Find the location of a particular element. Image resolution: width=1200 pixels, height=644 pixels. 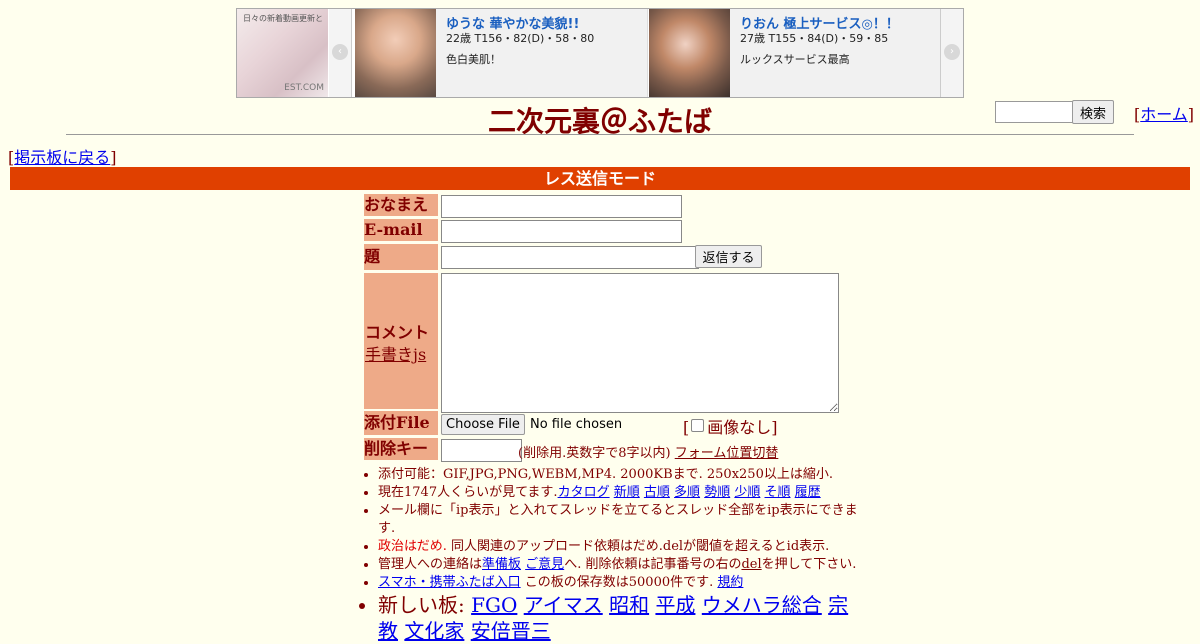

contact-note-text: 管理人への連絡は is located at coordinates (430, 564).